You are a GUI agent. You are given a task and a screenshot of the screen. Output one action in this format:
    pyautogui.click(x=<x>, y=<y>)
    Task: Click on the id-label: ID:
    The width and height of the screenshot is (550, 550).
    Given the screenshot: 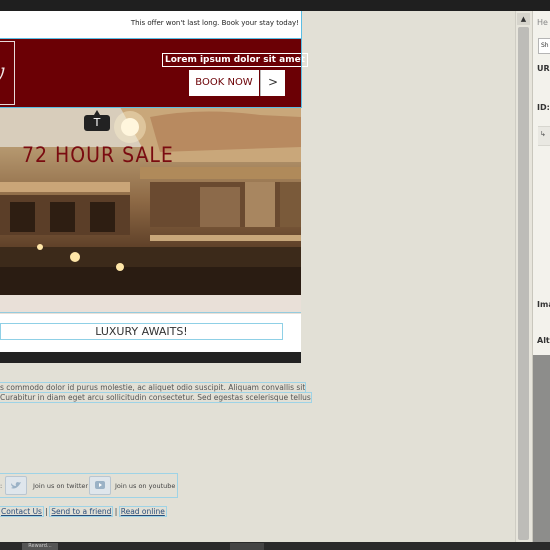 What is the action you would take?
    pyautogui.click(x=543, y=107)
    